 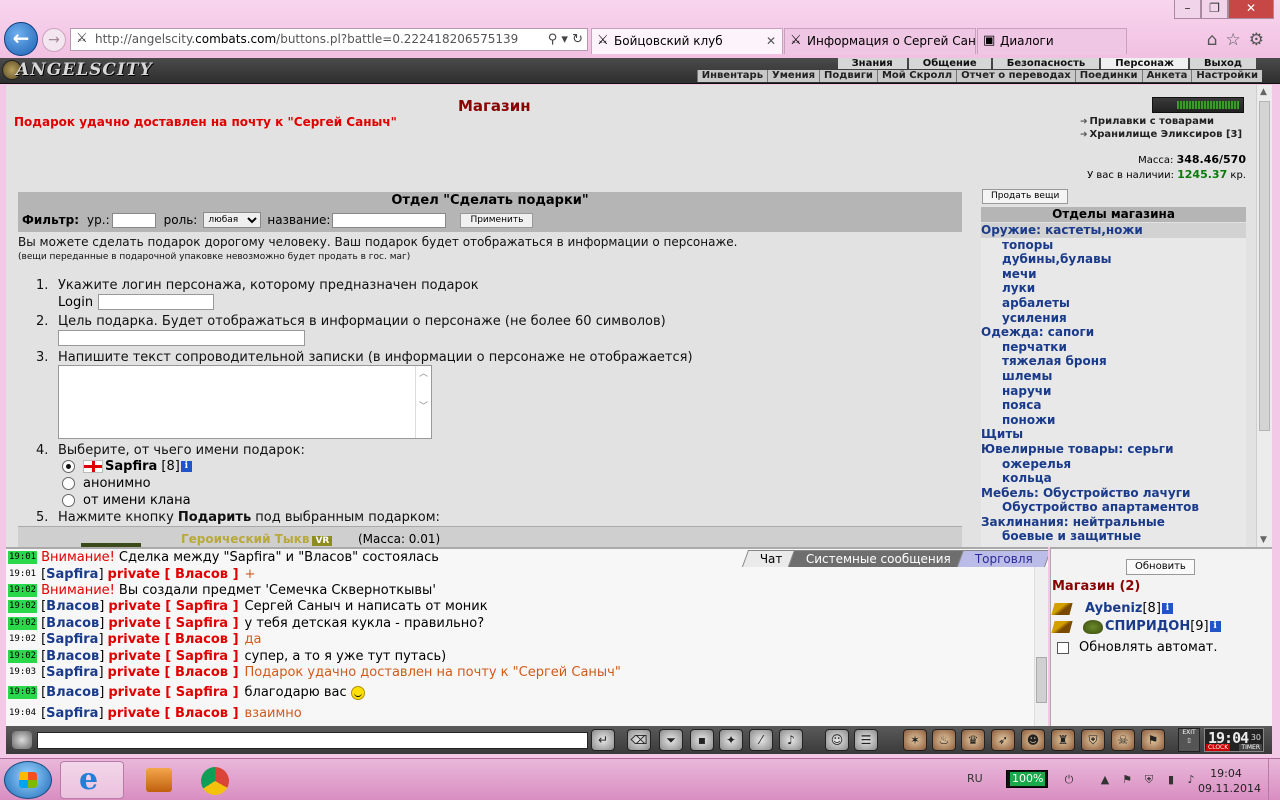 I want to click on home-icon: ⌂, so click(x=1216, y=40).